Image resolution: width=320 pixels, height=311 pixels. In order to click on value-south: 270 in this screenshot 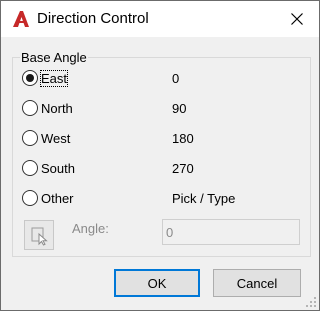, I will do `click(183, 168)`.